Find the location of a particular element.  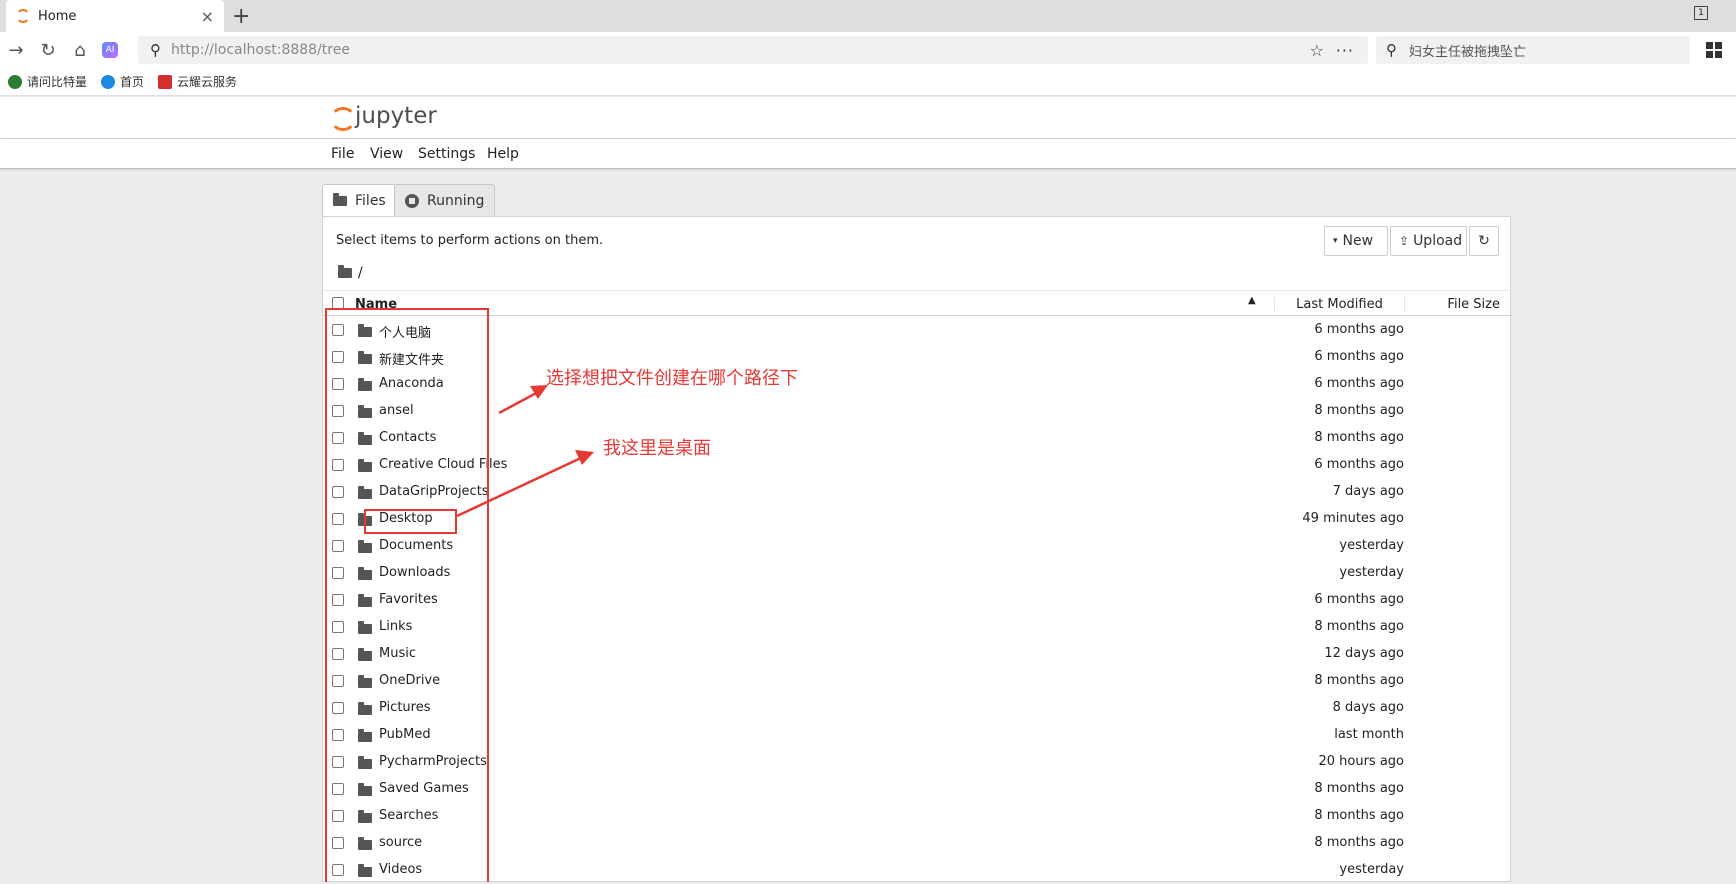

new-button: ▾ New is located at coordinates (1356, 241).